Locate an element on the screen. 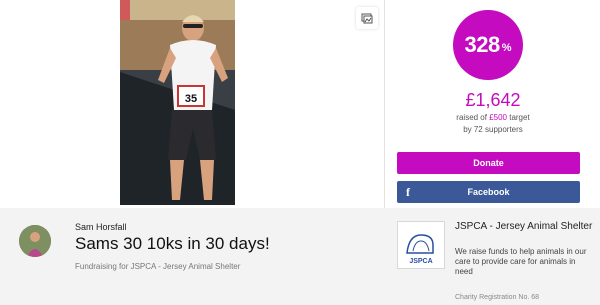 This screenshot has width=600, height=305. percent-sign: % is located at coordinates (506, 48).